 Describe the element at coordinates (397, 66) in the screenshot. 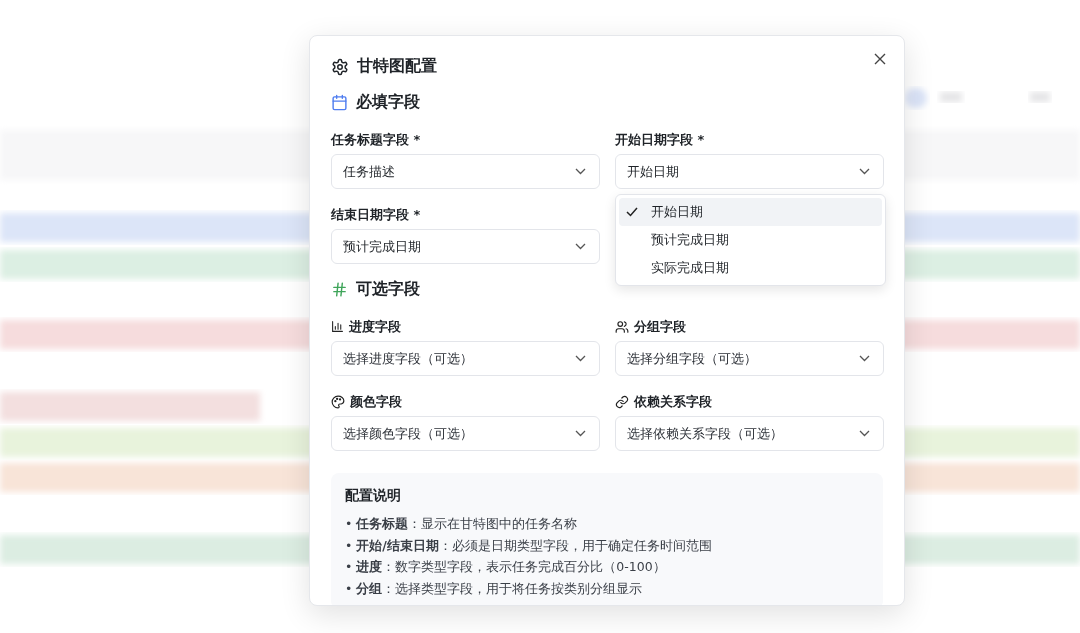

I see `dialog-title: 甘特图配置` at that location.